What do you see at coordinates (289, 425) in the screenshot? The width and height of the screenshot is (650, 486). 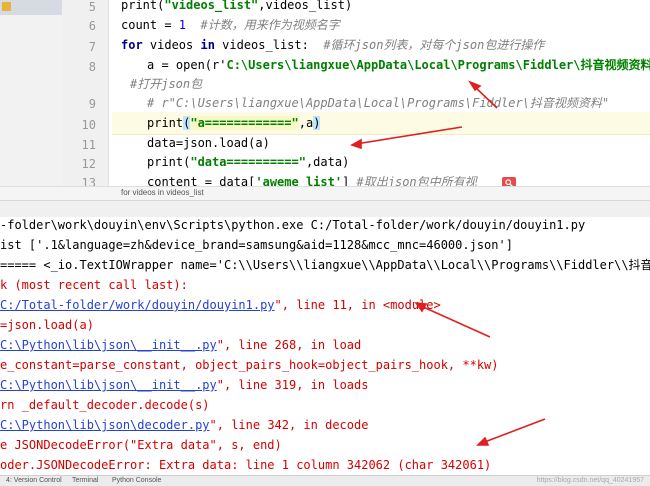 I see `traceback-location: ", line 342, in decode` at bounding box center [289, 425].